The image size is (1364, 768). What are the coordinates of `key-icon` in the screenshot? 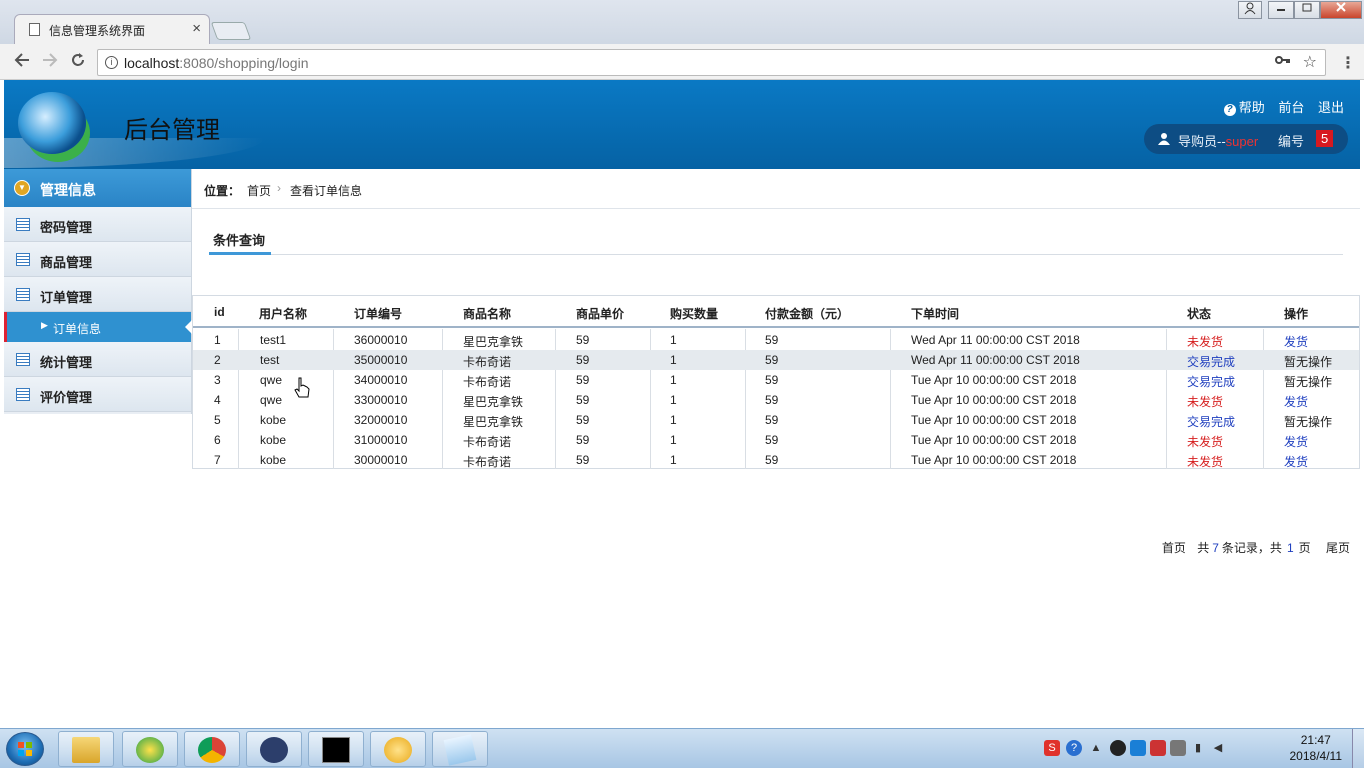 It's located at (1283, 61).